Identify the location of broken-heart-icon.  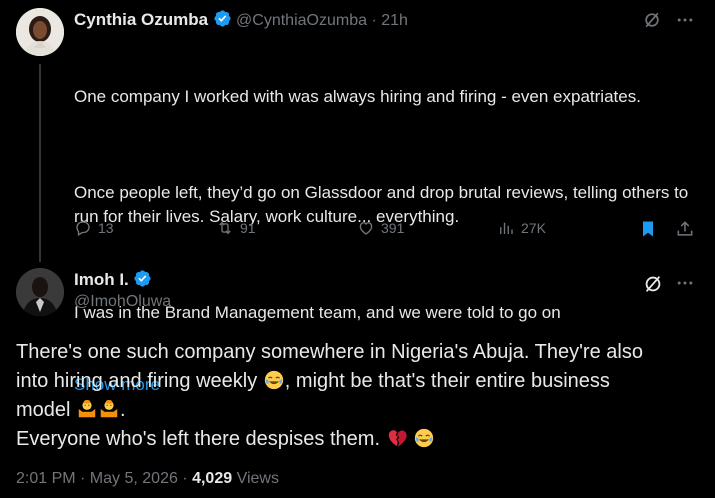
(397, 438).